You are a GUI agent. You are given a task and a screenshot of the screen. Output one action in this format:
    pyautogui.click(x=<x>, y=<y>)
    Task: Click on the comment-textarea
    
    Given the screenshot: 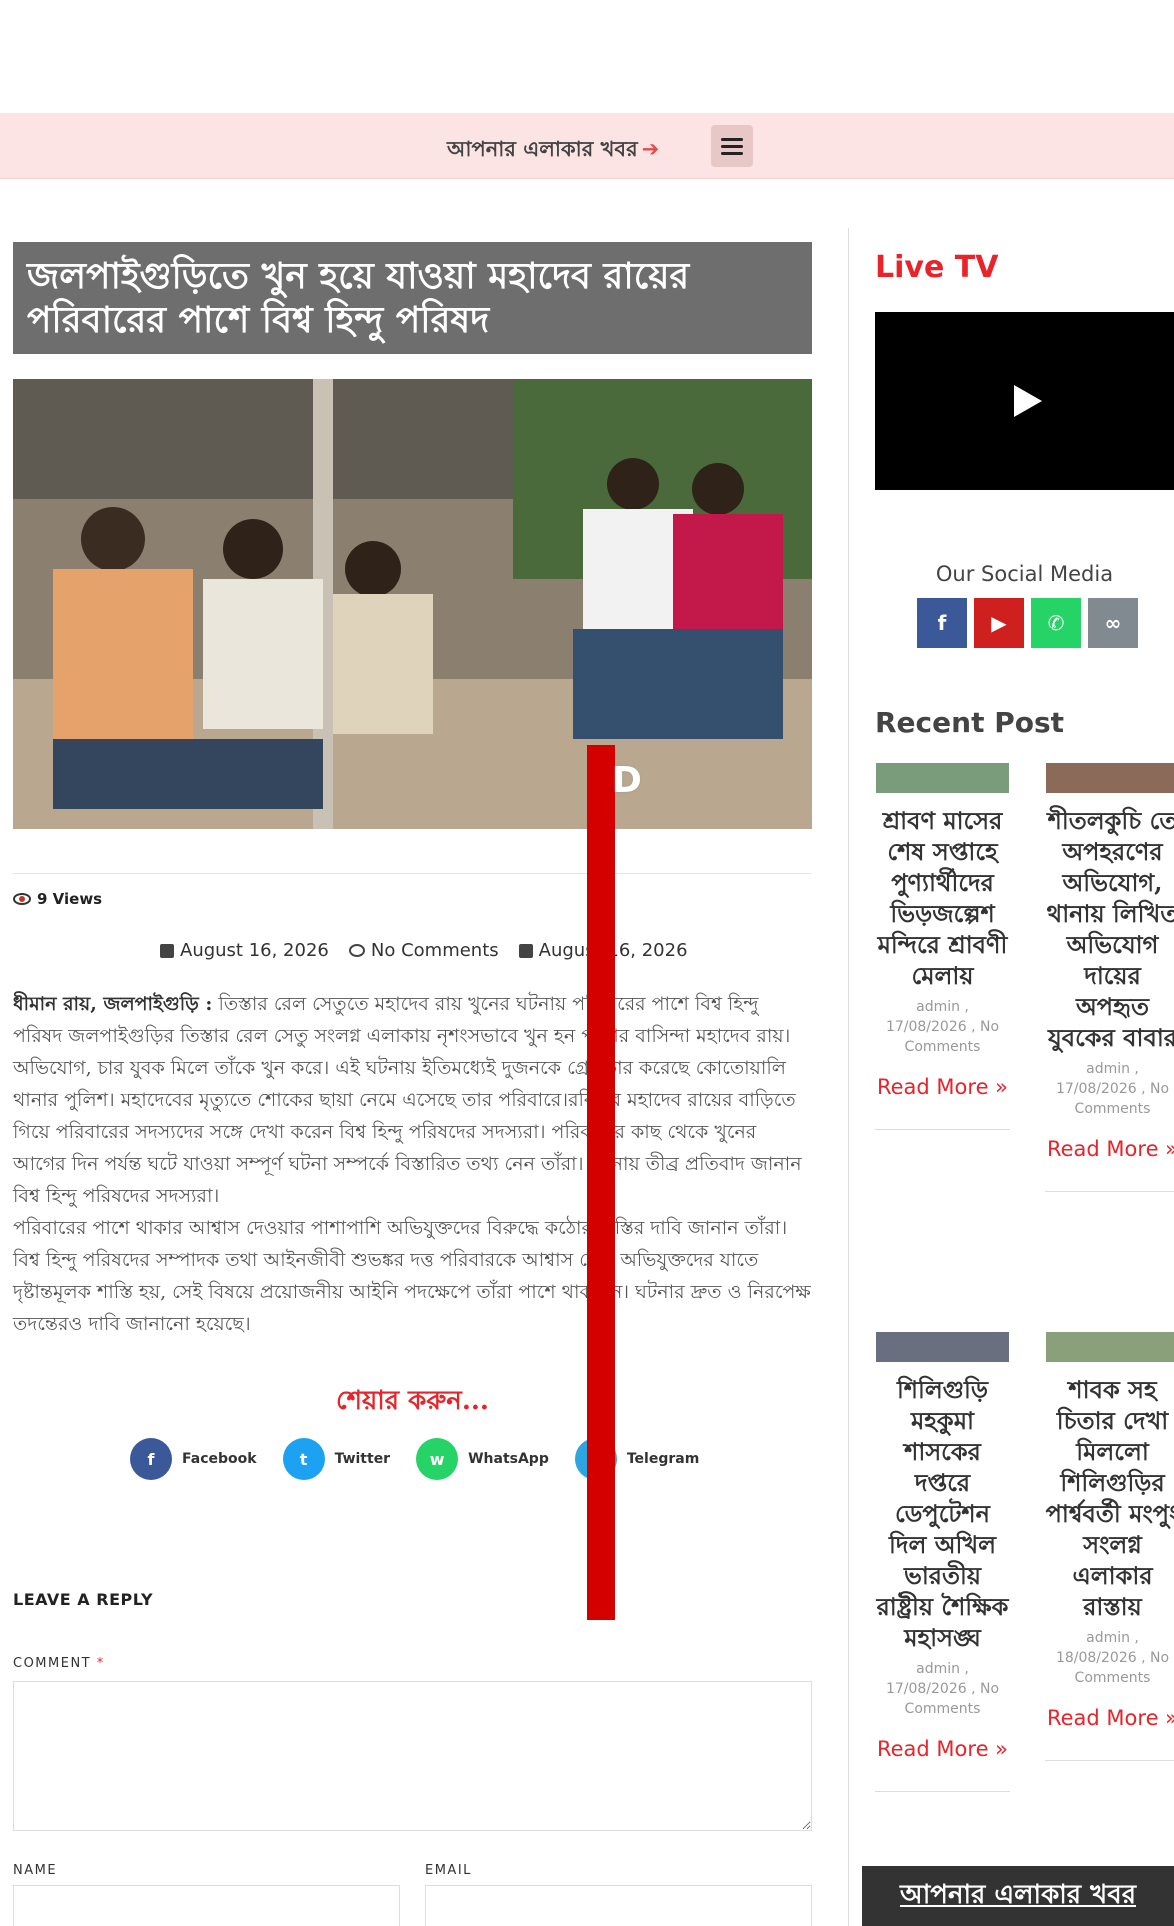 What is the action you would take?
    pyautogui.click(x=412, y=1756)
    